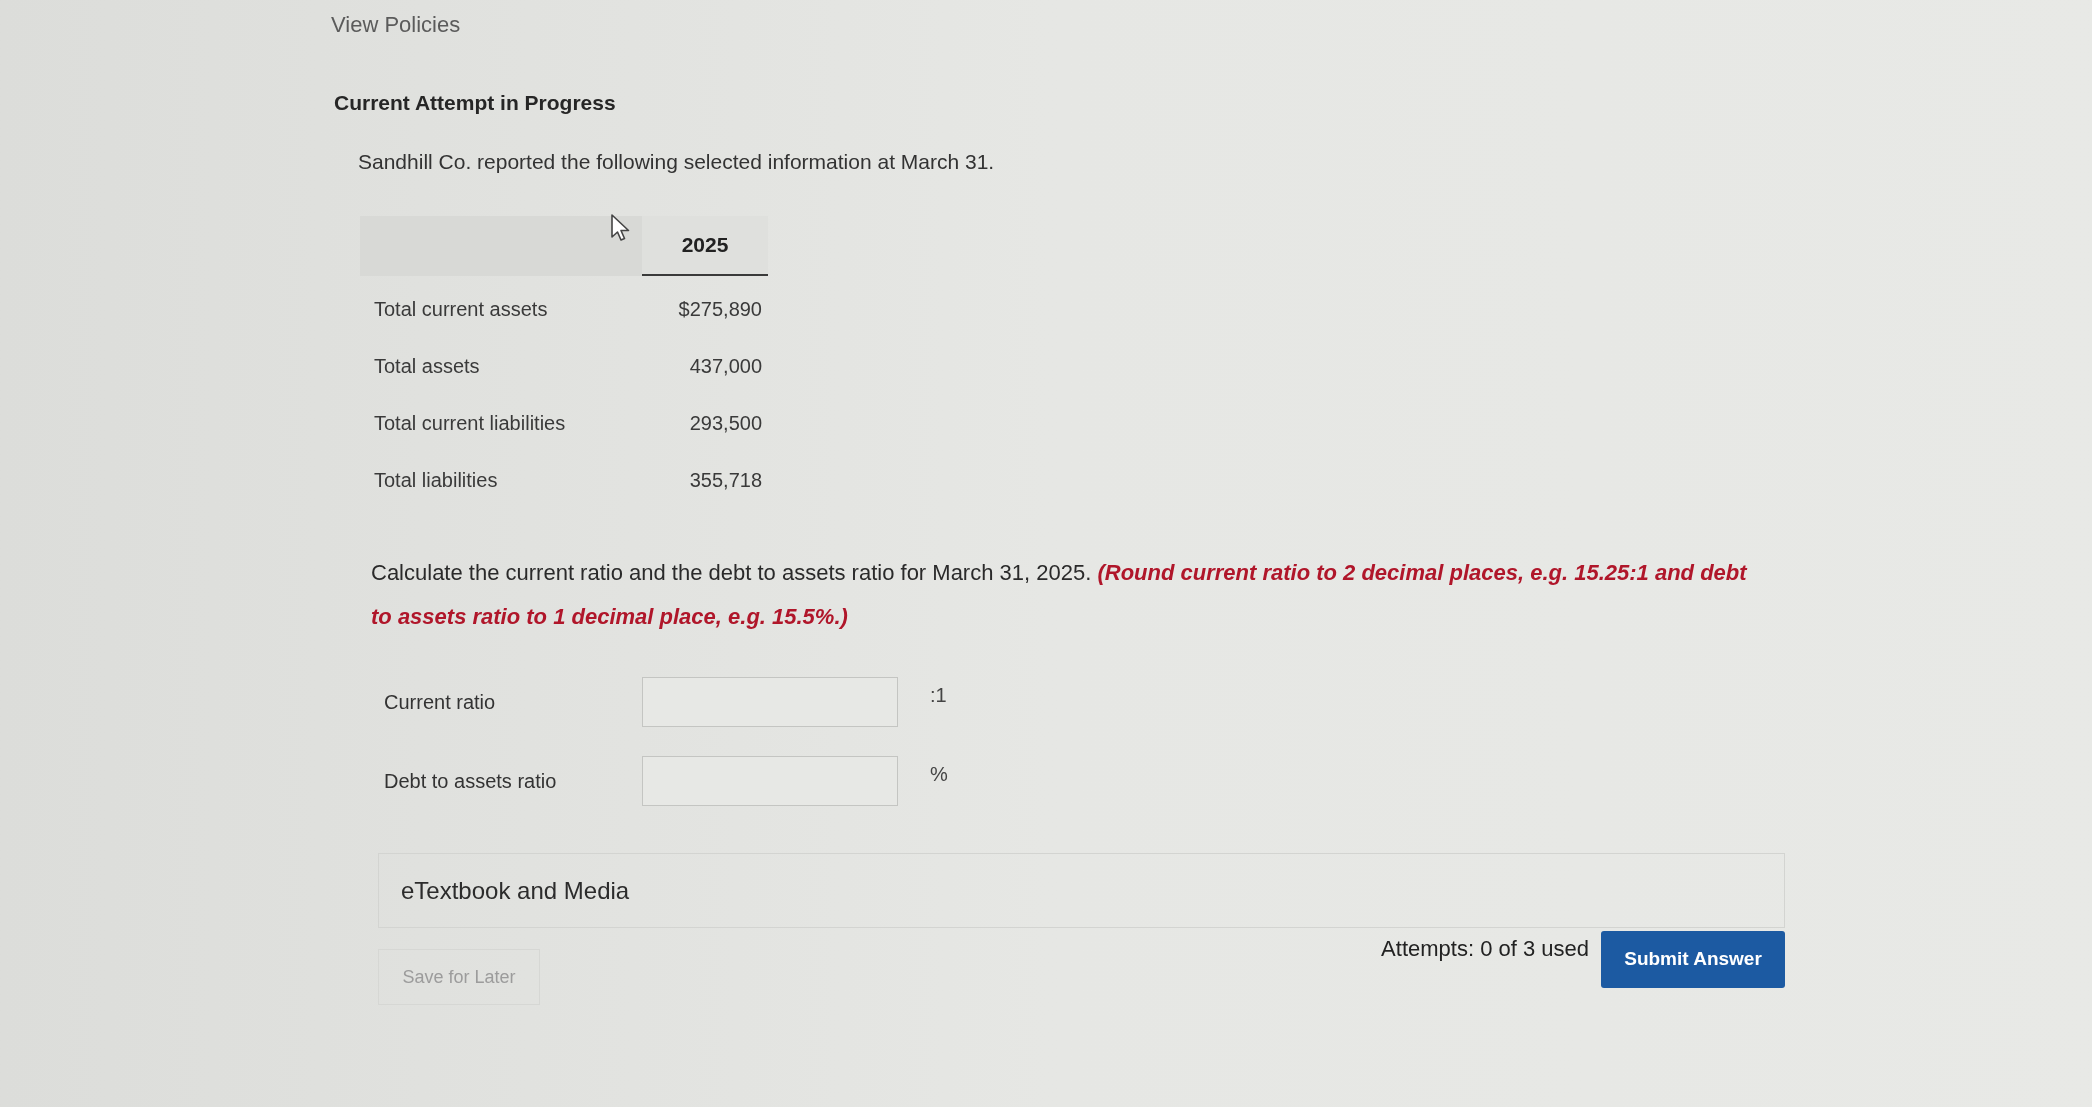  Describe the element at coordinates (426, 366) in the screenshot. I see `row-label: Total assets` at that location.